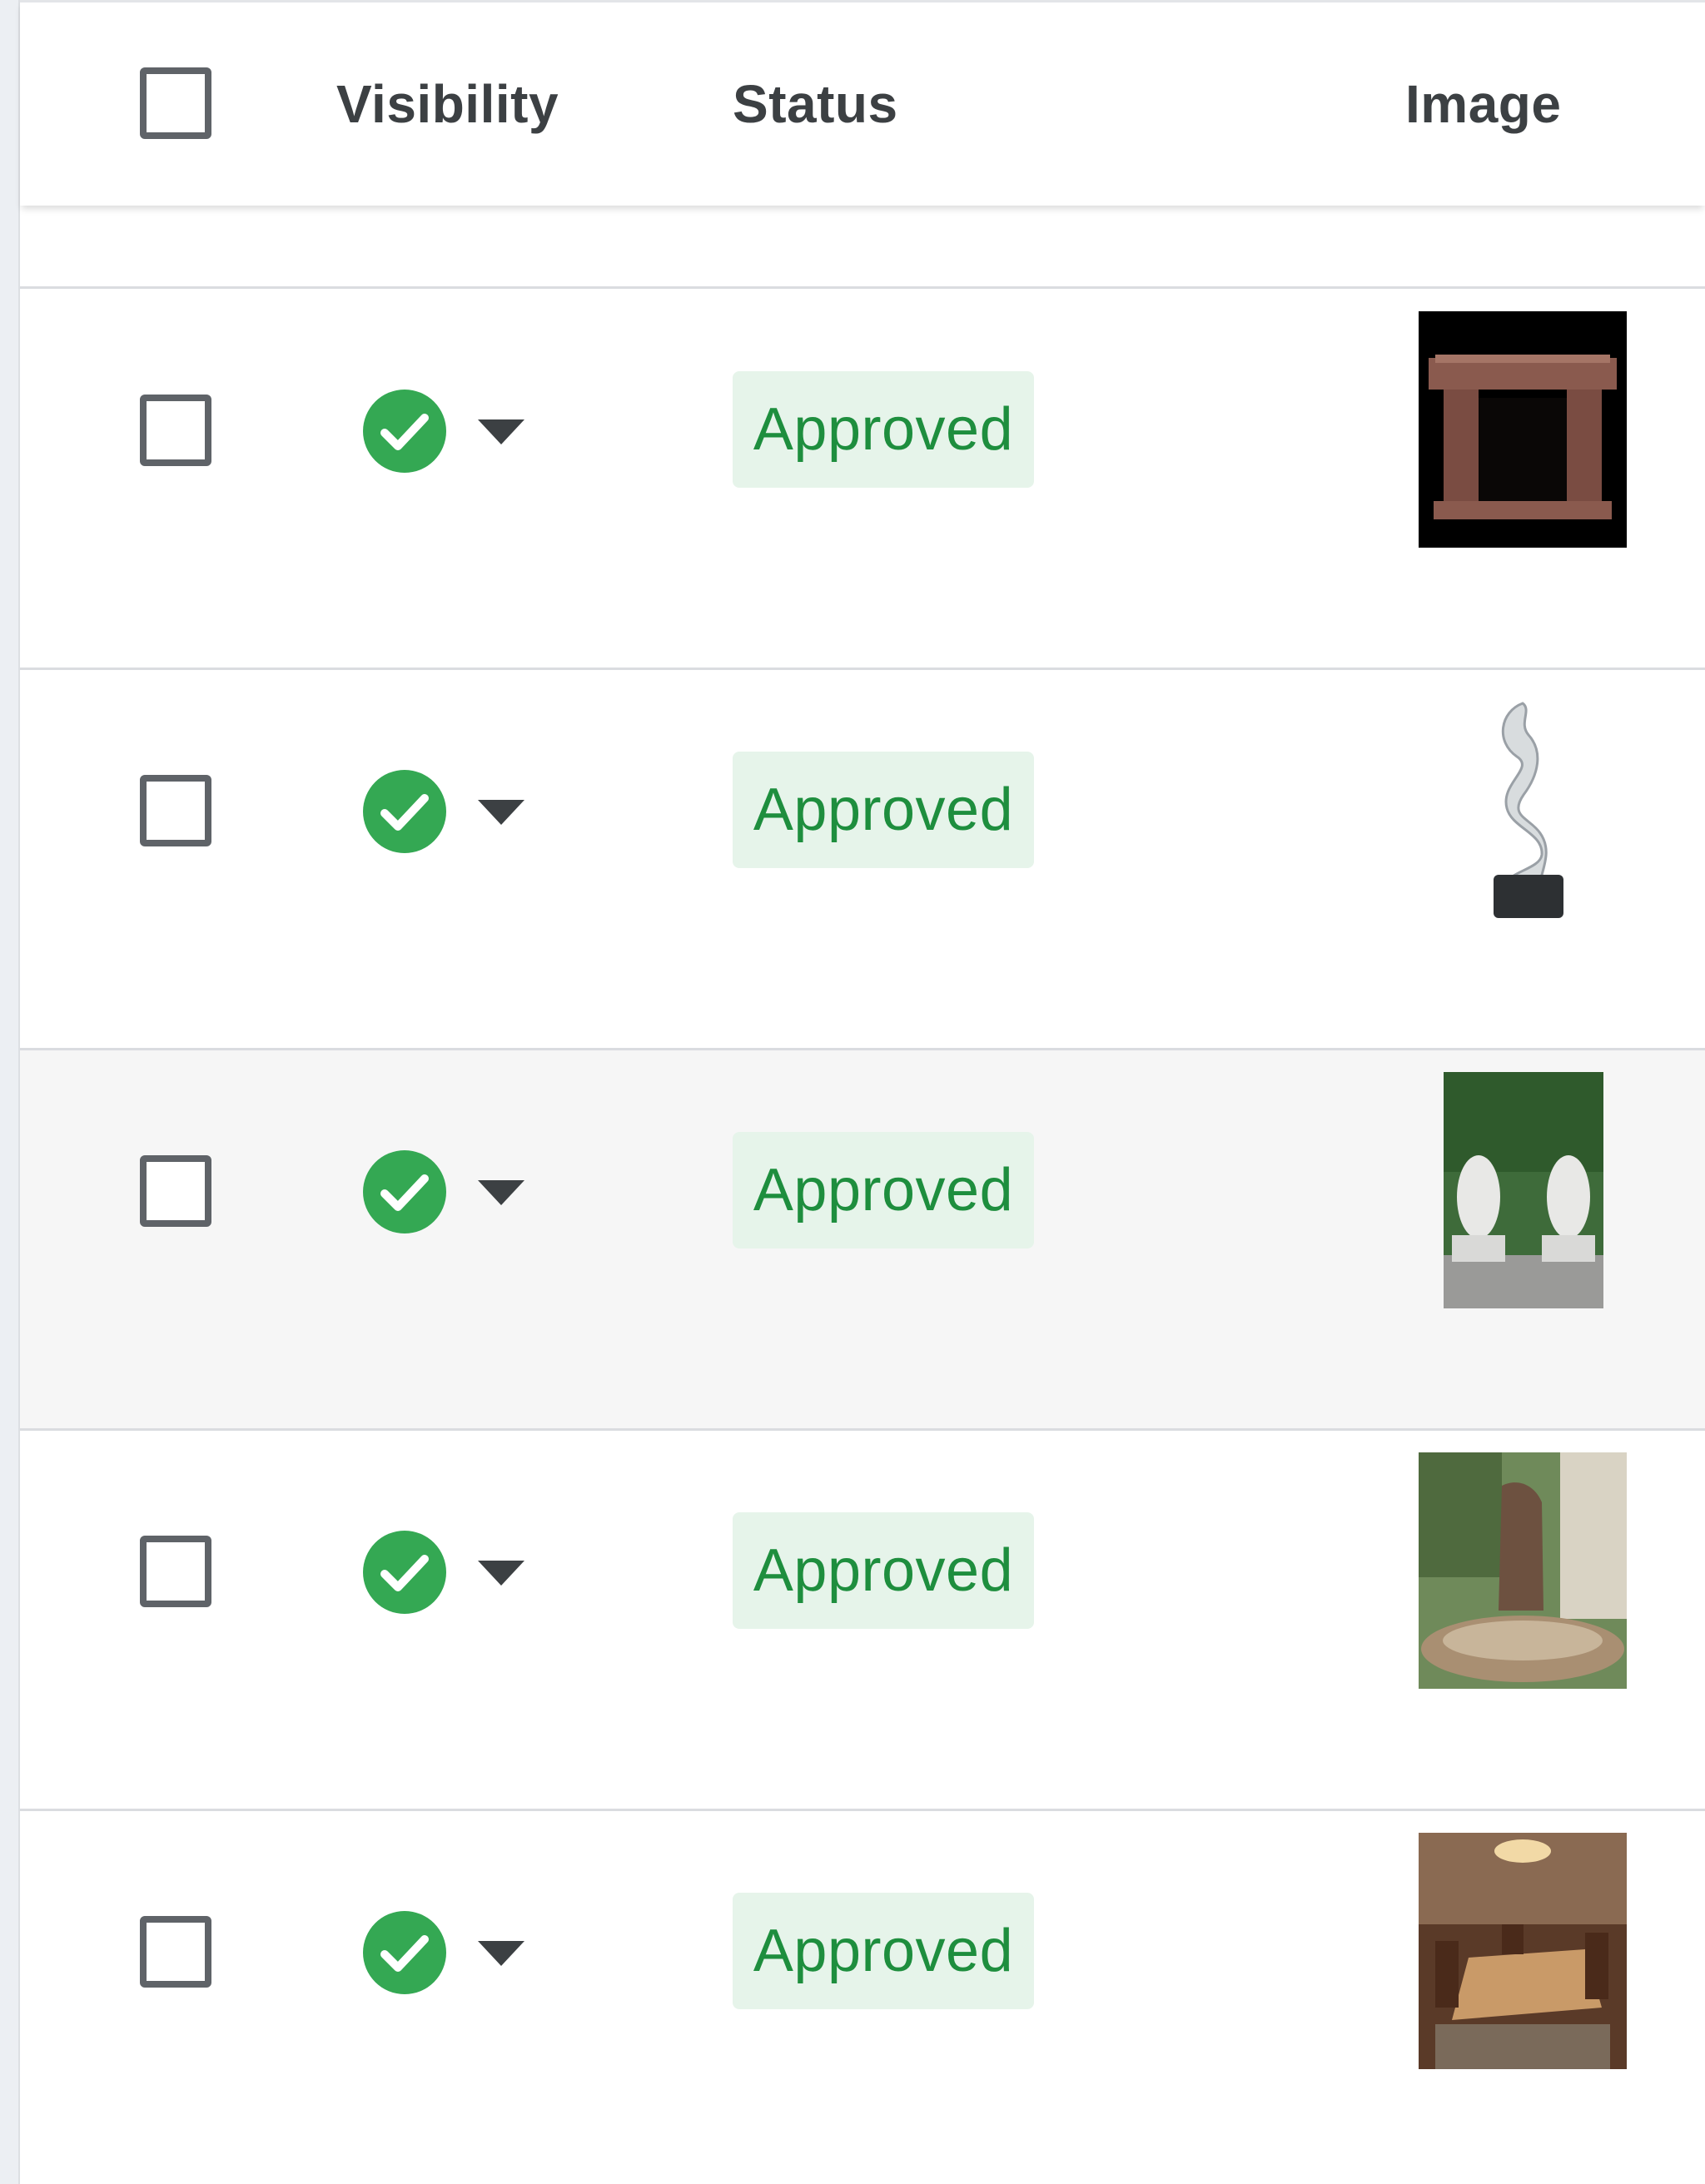 The image size is (1705, 2184). Describe the element at coordinates (175, 103) in the screenshot. I see `select-all-checkbox` at that location.